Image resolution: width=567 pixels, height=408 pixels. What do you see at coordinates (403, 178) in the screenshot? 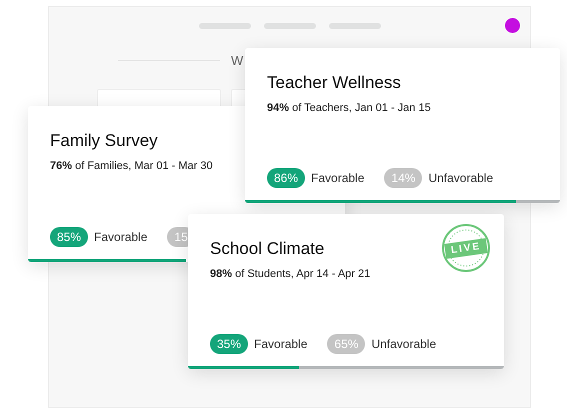
I see `unfavorable-pill: 14%` at bounding box center [403, 178].